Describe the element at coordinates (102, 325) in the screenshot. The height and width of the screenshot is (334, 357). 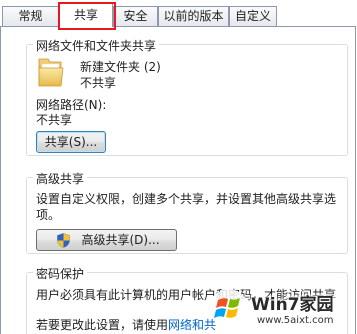
I see `password-protection-line2-text: 若要更改此设置，请使用` at that location.